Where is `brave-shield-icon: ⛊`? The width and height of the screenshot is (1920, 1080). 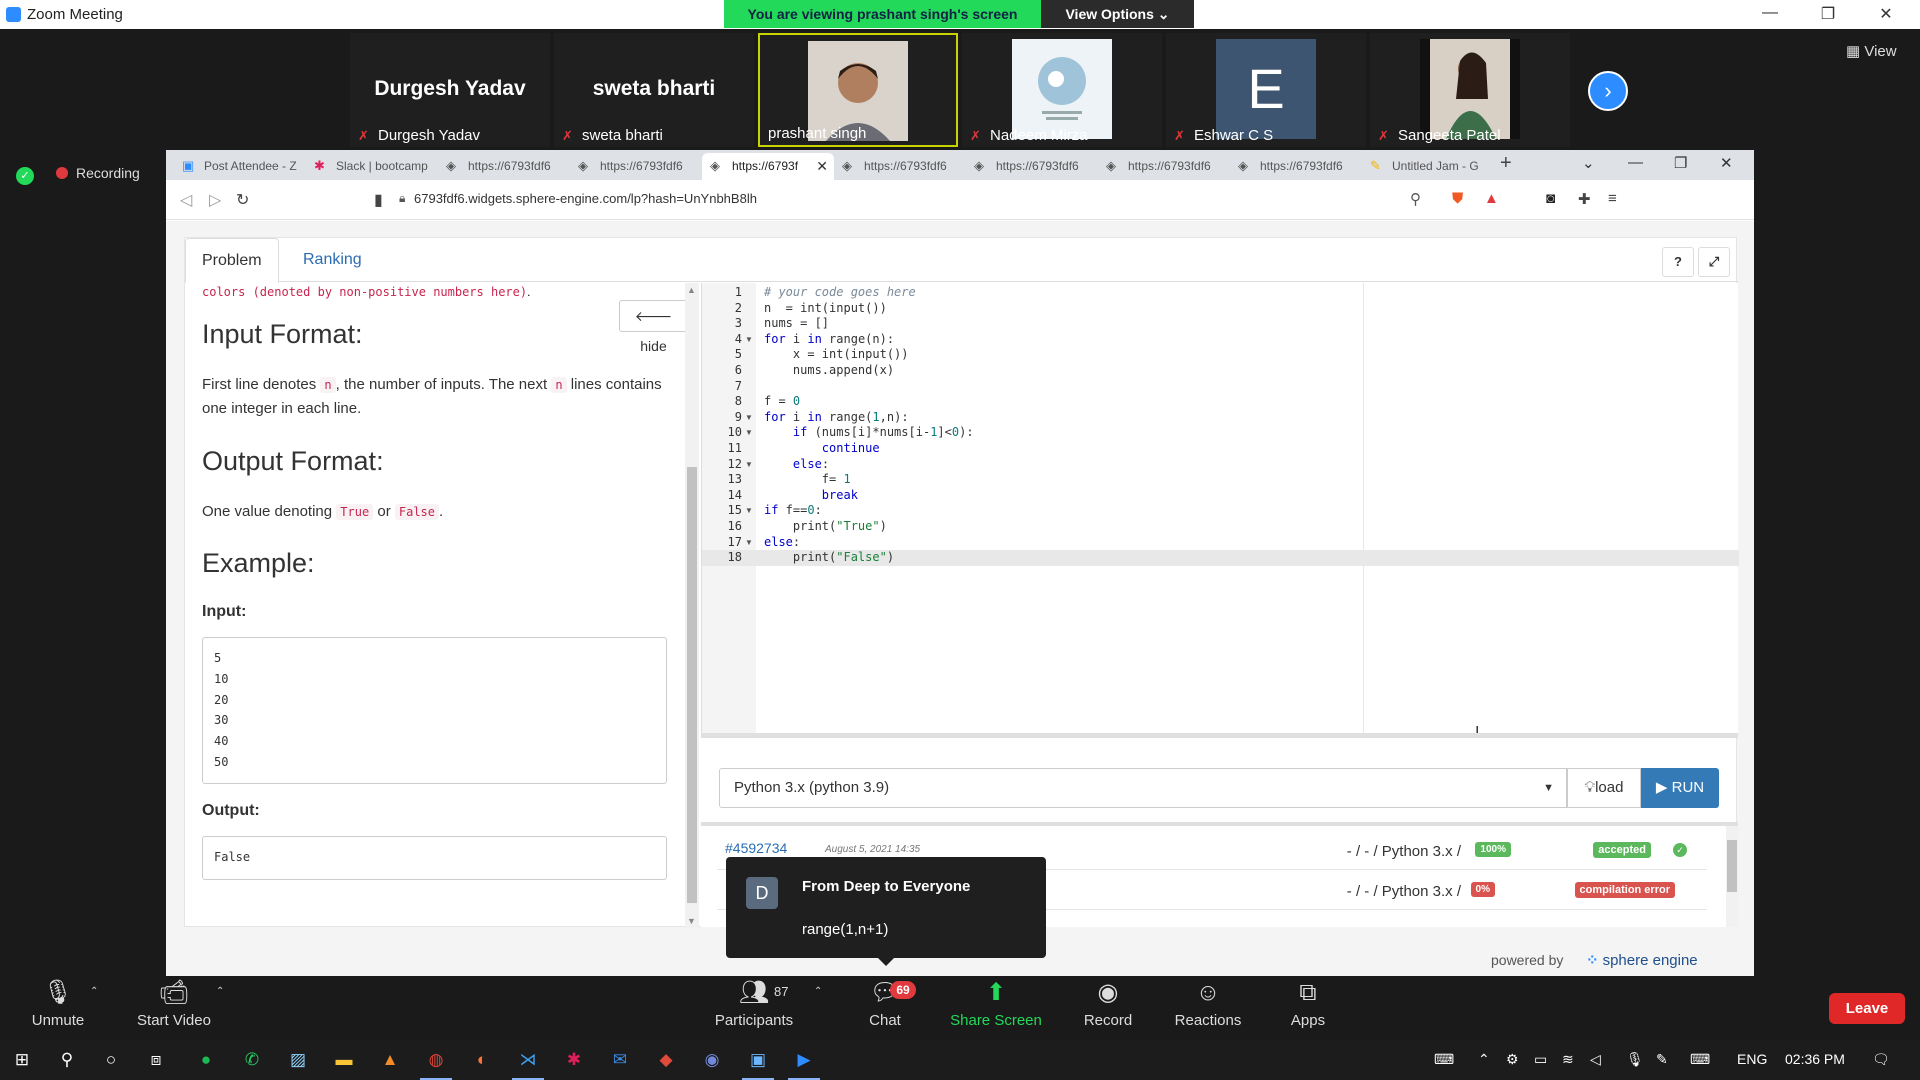
brave-shield-icon: ⛊ is located at coordinates (1457, 198).